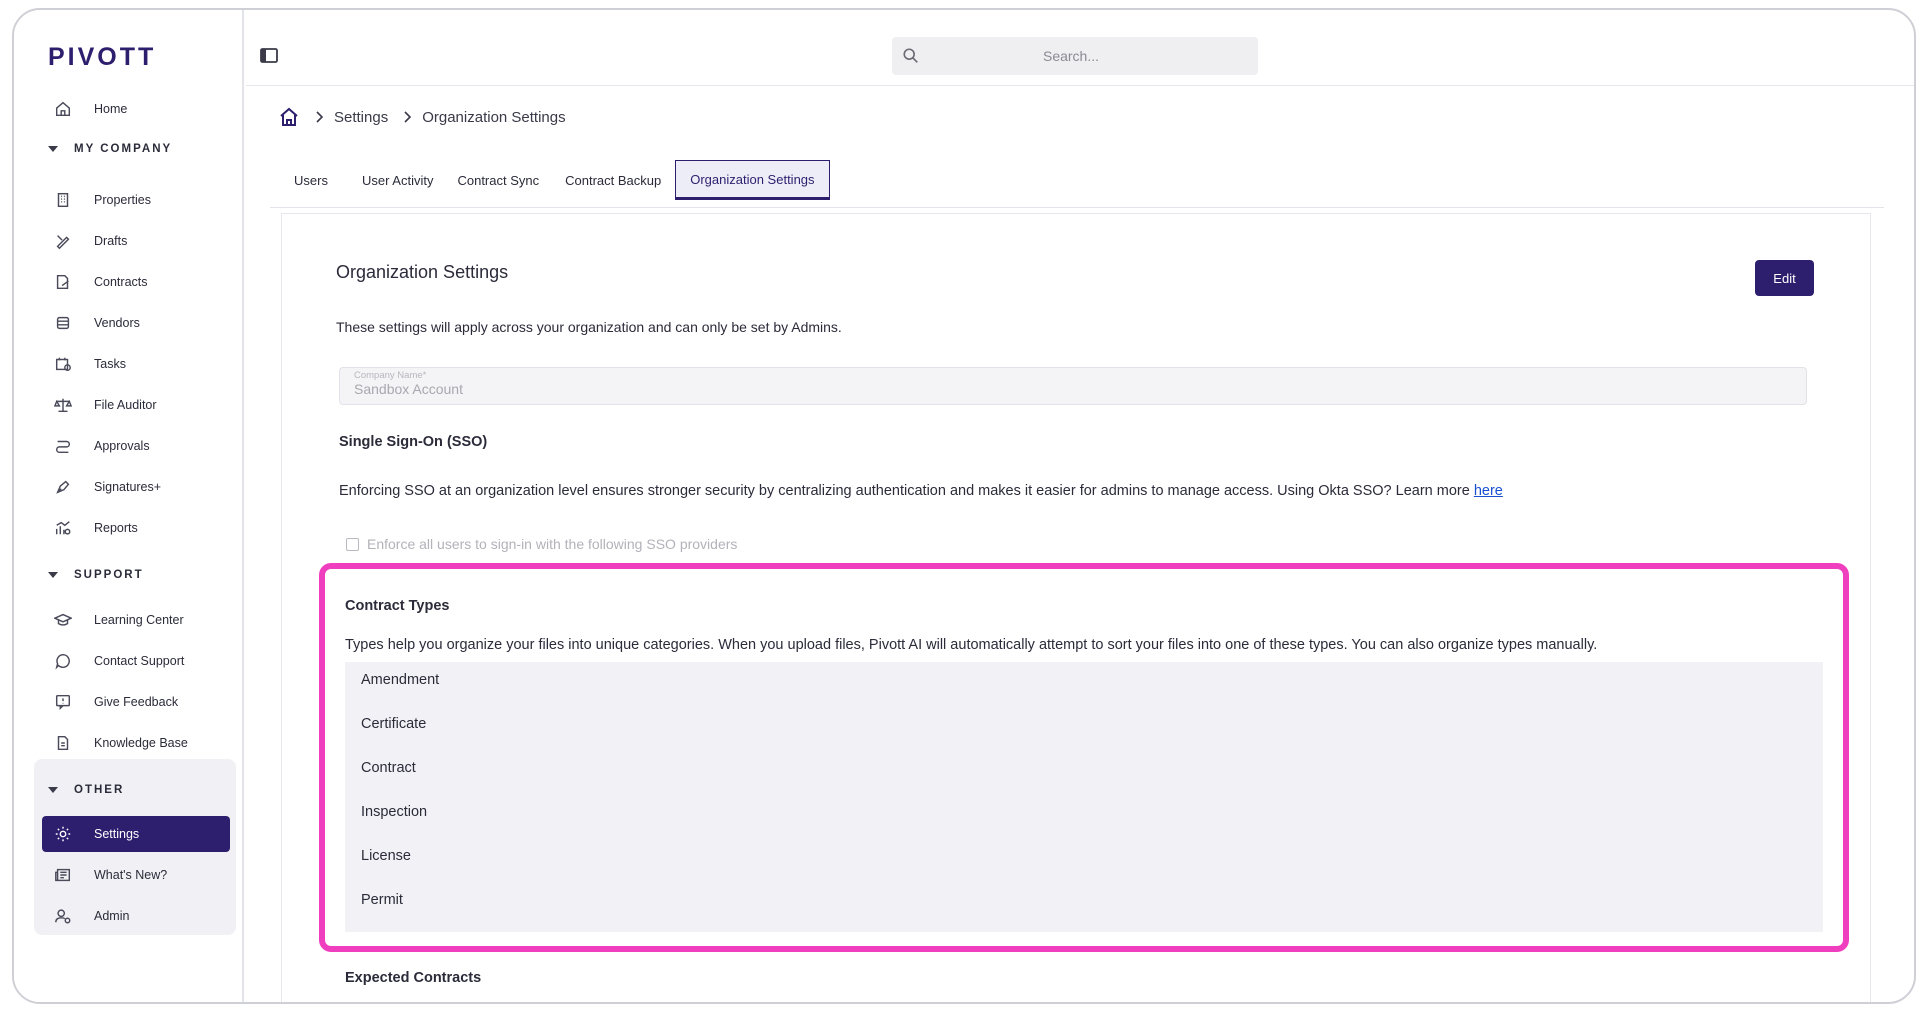 This screenshot has width=1929, height=1016. I want to click on tab-contract-backup: Contract Backup, so click(613, 180).